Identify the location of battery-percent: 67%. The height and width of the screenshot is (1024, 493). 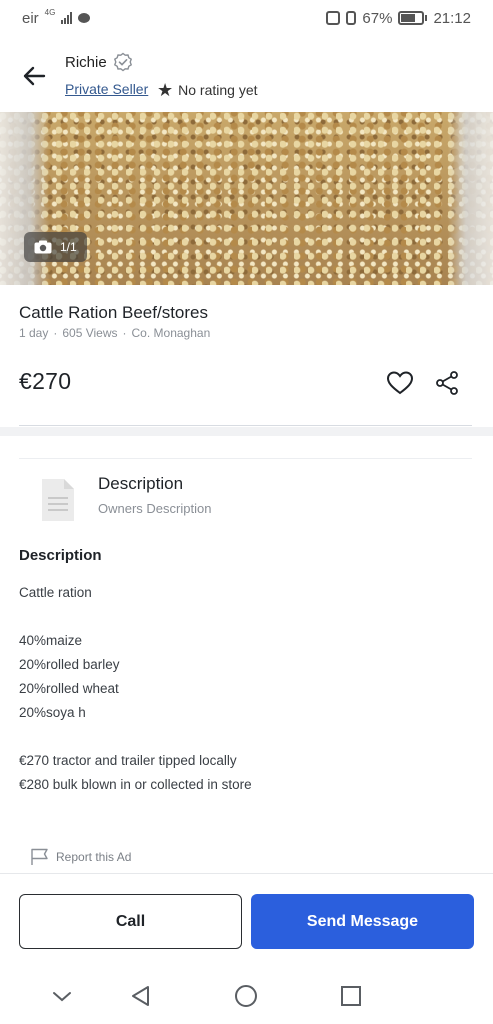
(377, 18).